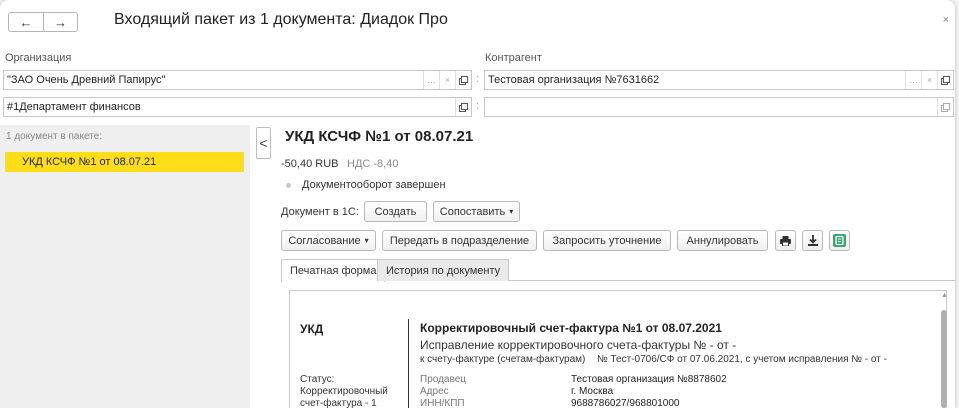 Image resolution: width=959 pixels, height=408 pixels. I want to click on status-line: счет-фактура - 1, so click(338, 403).